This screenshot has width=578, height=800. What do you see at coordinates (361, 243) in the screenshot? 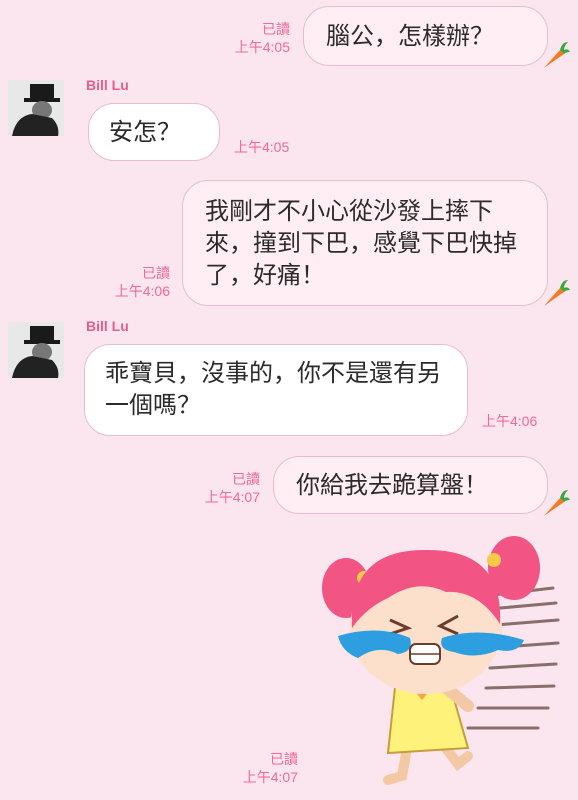
I see `message-text: 我剛才不小心從沙發上摔下來，撞到下巴，感覺下巴快掉了，好痛！` at bounding box center [361, 243].